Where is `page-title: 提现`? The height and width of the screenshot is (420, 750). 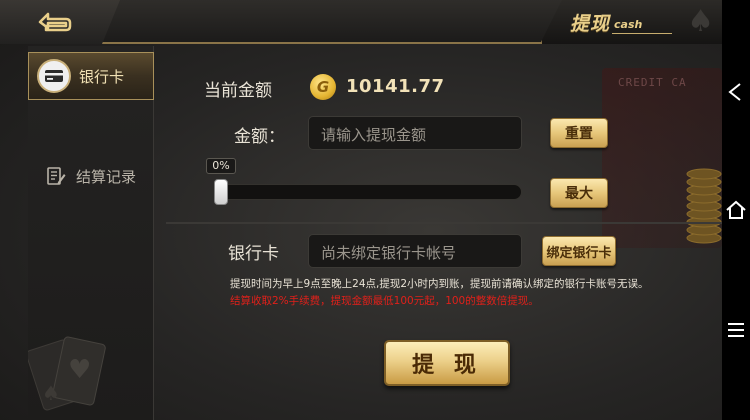 page-title: 提现 is located at coordinates (590, 24).